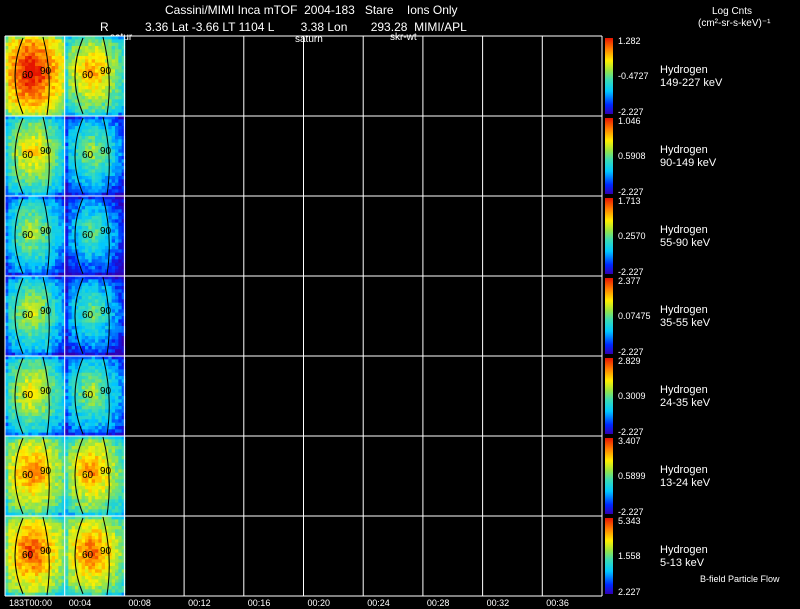 Image resolution: width=800 pixels, height=609 pixels. I want to click on contour-label: 60, so click(88, 315).